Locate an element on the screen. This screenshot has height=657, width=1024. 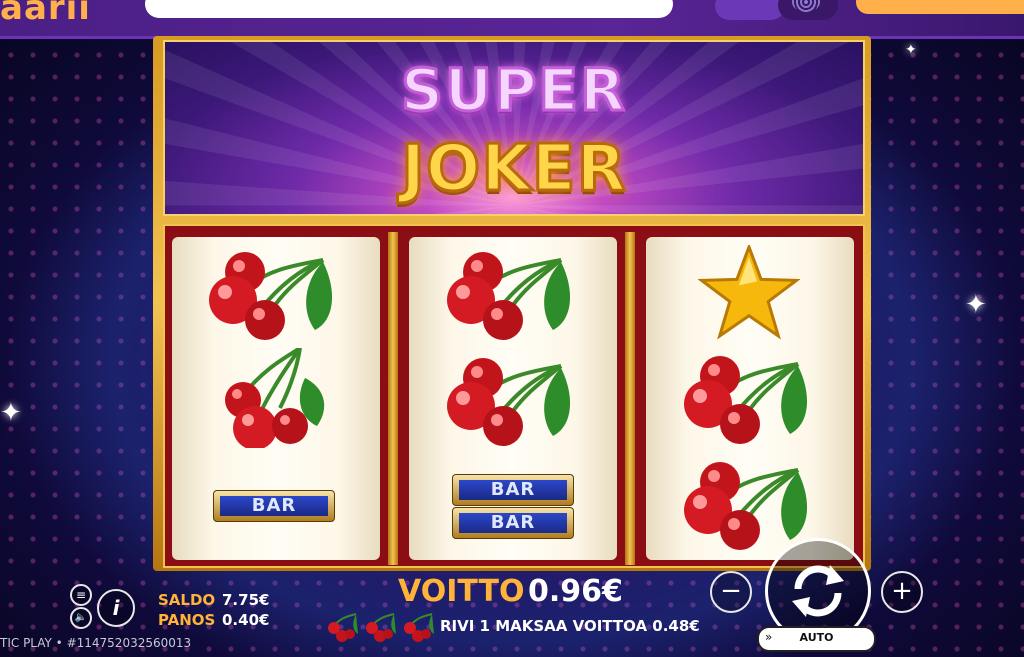
autoplay-label: AUTO is located at coordinates (816, 637).